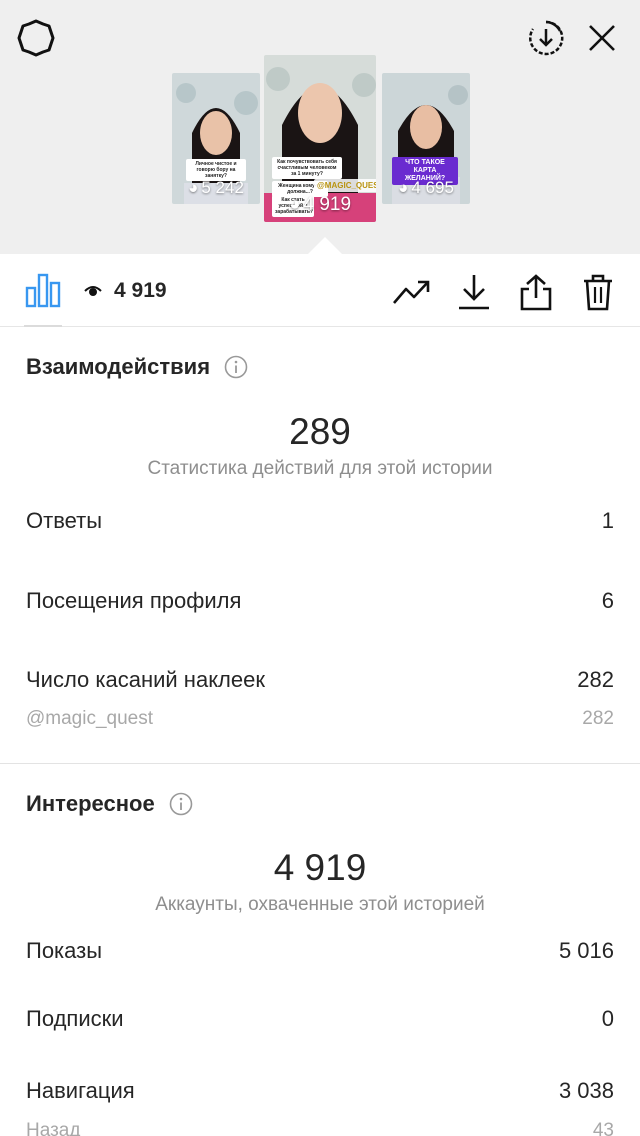  What do you see at coordinates (140, 290) in the screenshot?
I see `views-count: 4 919` at bounding box center [140, 290].